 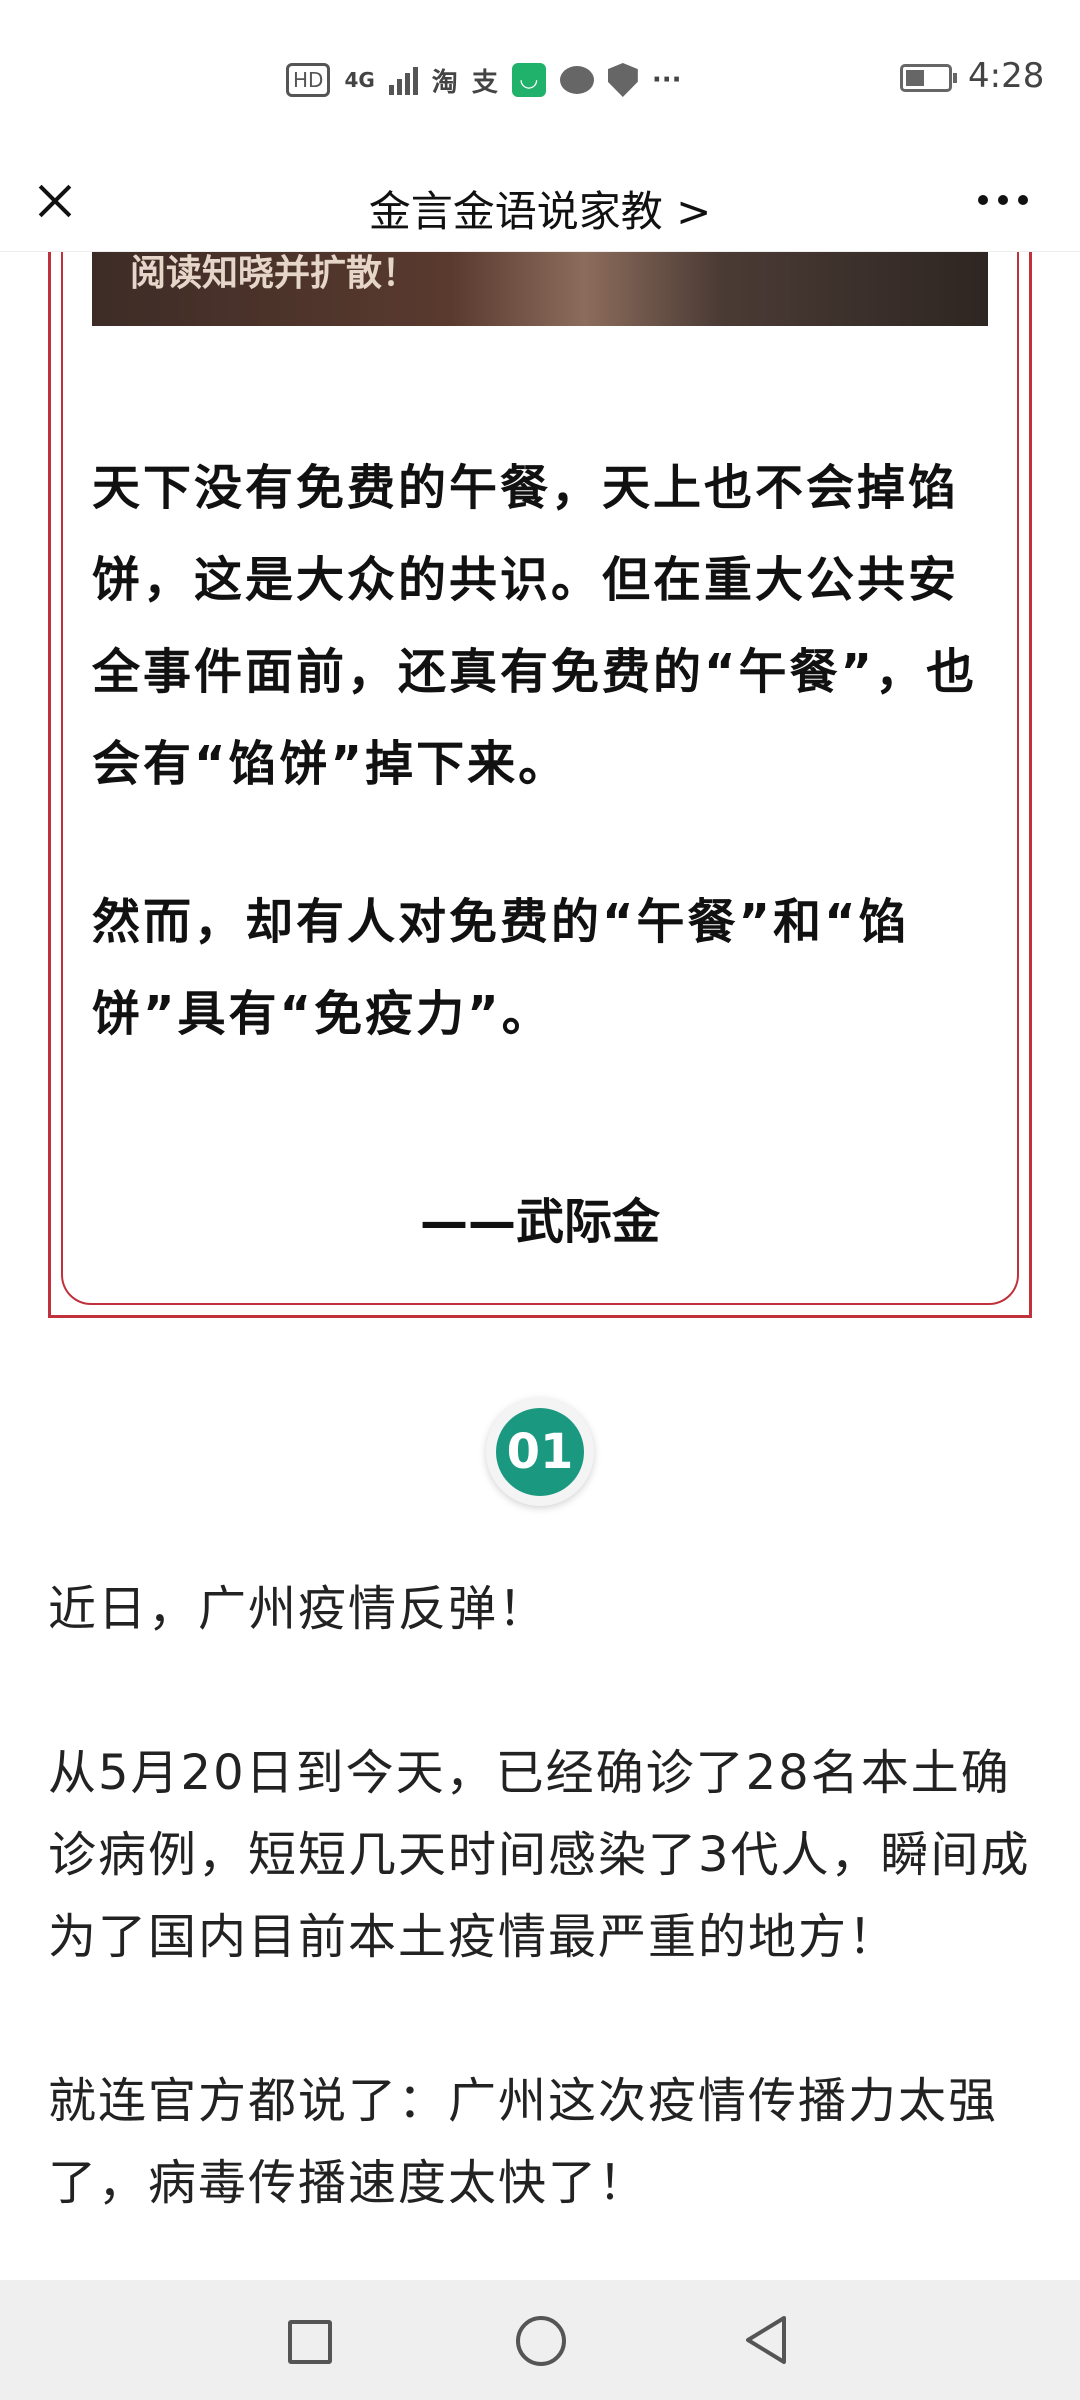 I want to click on message-icon, so click(x=576, y=80).